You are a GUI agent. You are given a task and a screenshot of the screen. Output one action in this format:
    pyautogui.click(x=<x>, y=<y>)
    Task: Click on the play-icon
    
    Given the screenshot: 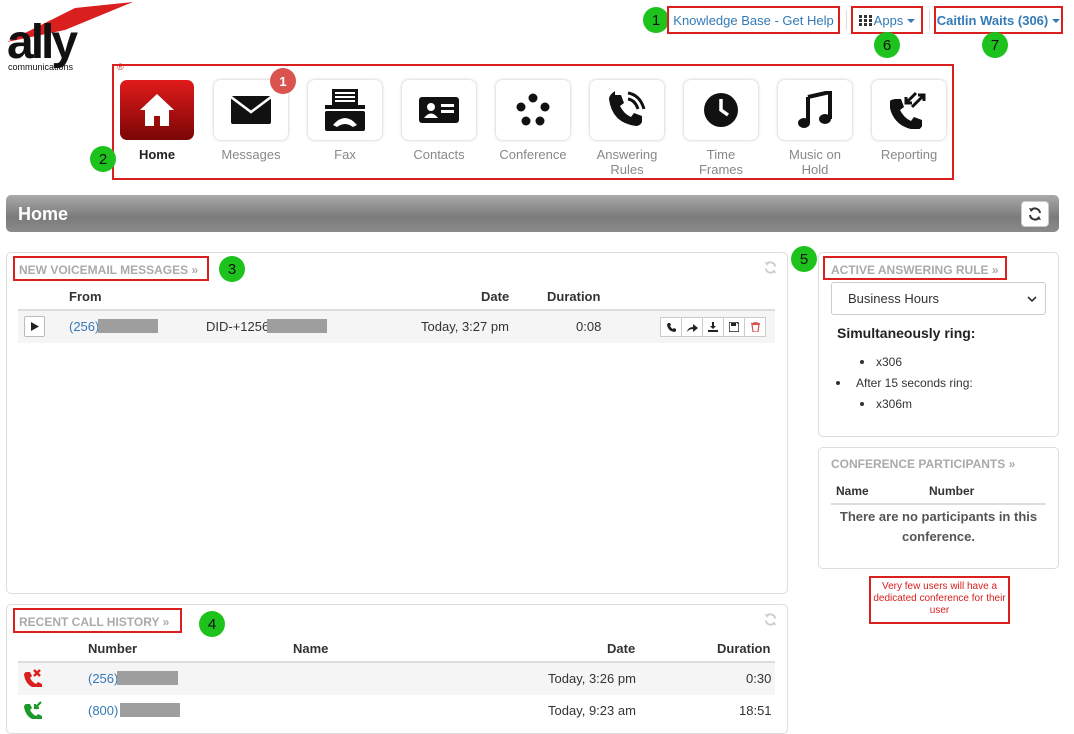 What is the action you would take?
    pyautogui.click(x=34, y=326)
    